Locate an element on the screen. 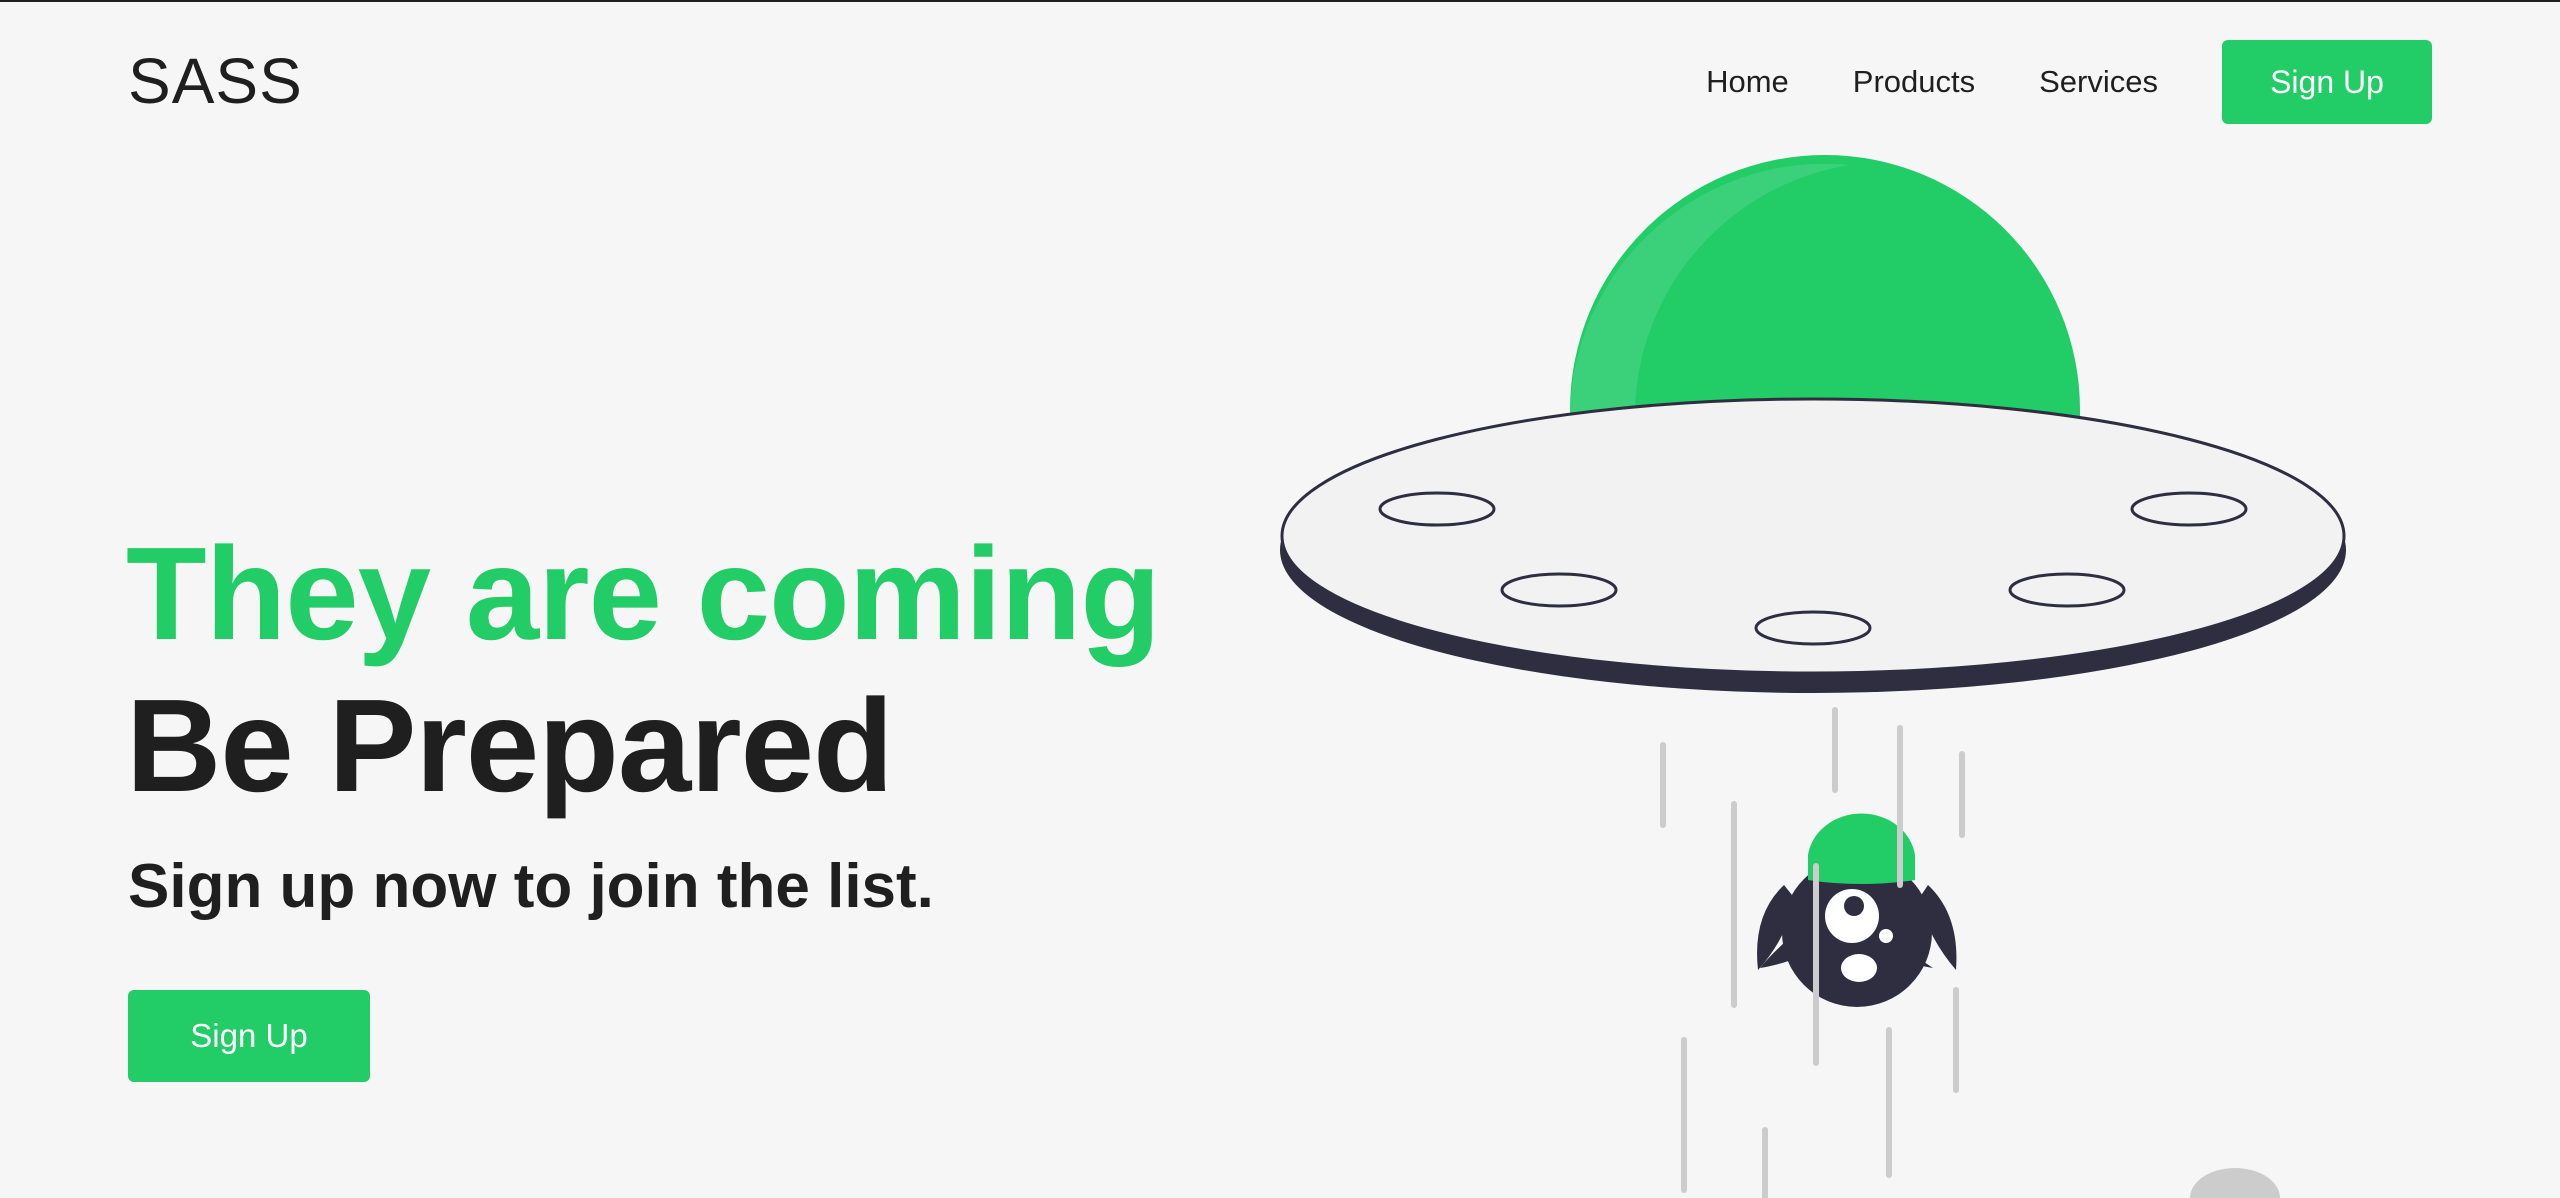 This screenshot has width=2560, height=1198. nav-link-products: Products is located at coordinates (1914, 82).